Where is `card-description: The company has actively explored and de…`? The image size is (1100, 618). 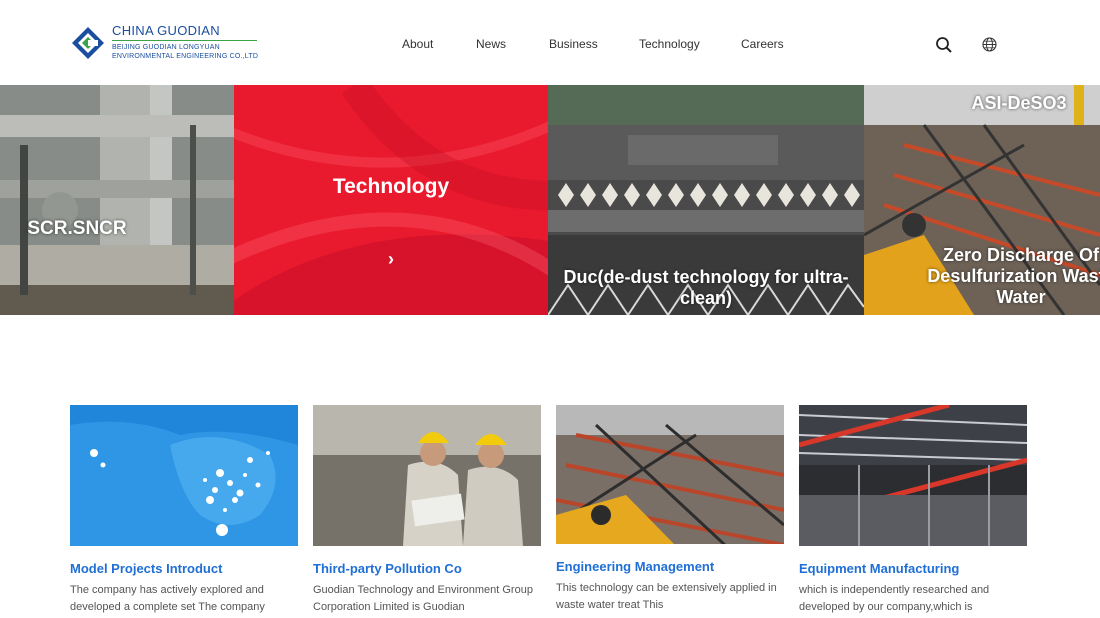
card-description: The company has actively explored and de… is located at coordinates (167, 598).